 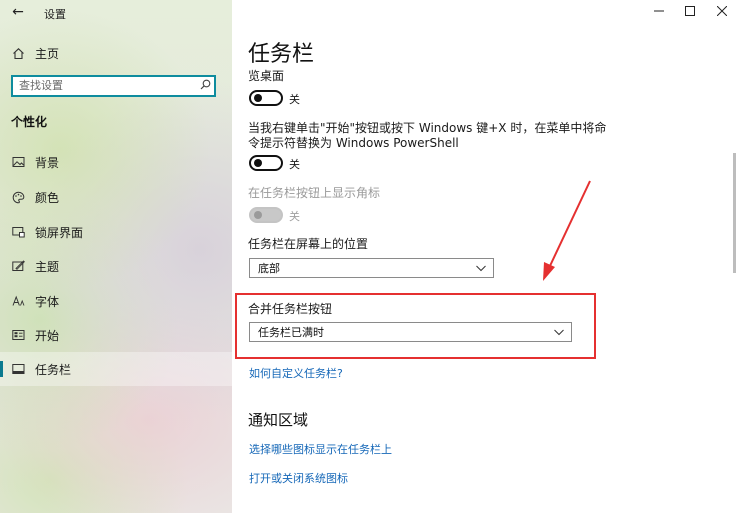 I want to click on sidebar-item-lockscreen: 锁屏界面, so click(x=116, y=232).